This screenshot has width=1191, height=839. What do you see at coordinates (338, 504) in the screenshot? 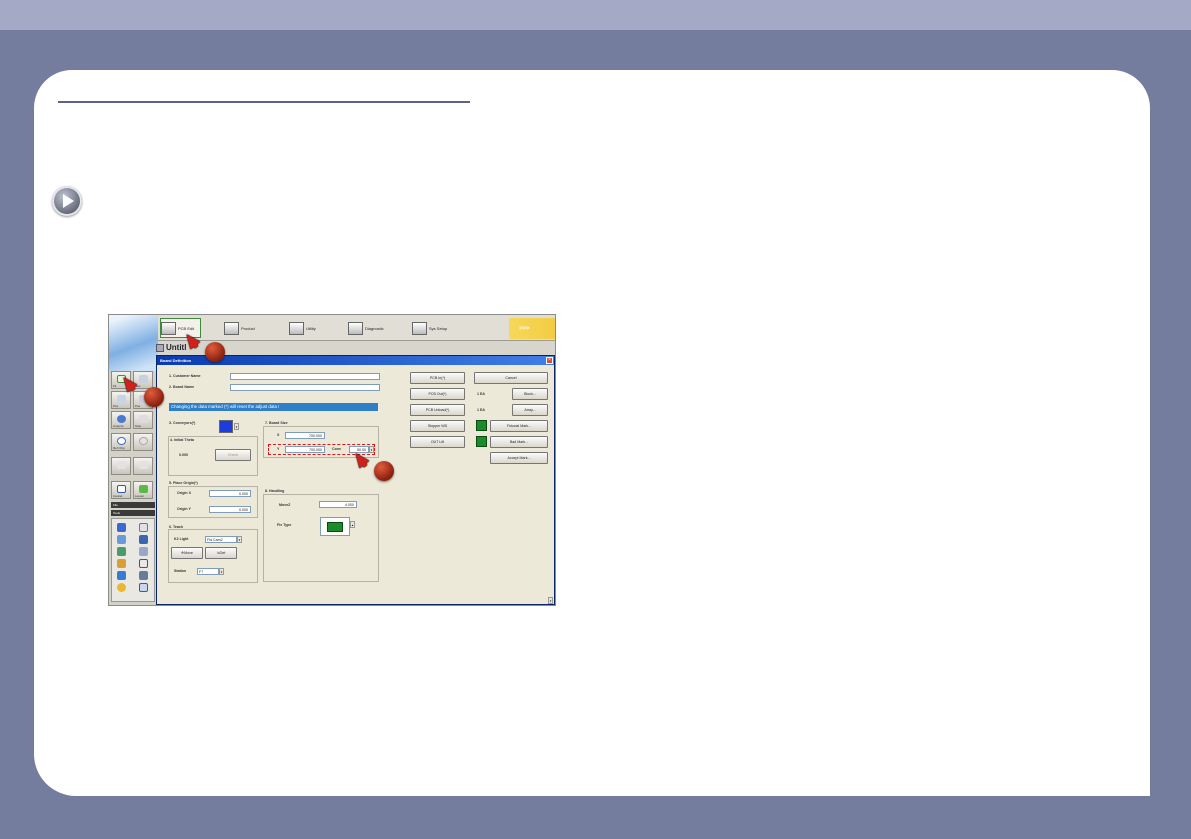
I see `move-z-input: 4.000` at bounding box center [338, 504].